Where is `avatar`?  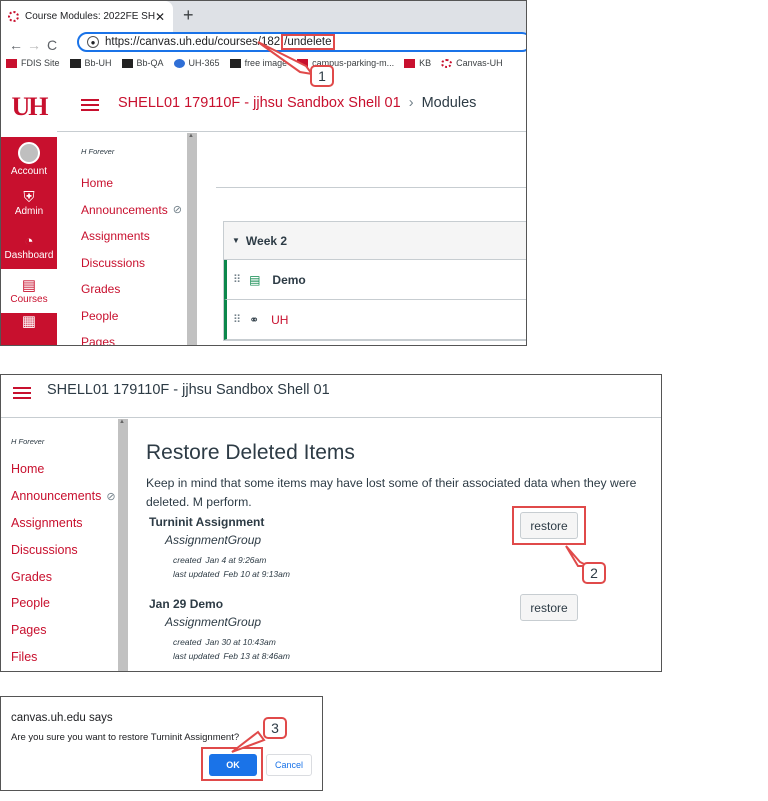 avatar is located at coordinates (29, 152).